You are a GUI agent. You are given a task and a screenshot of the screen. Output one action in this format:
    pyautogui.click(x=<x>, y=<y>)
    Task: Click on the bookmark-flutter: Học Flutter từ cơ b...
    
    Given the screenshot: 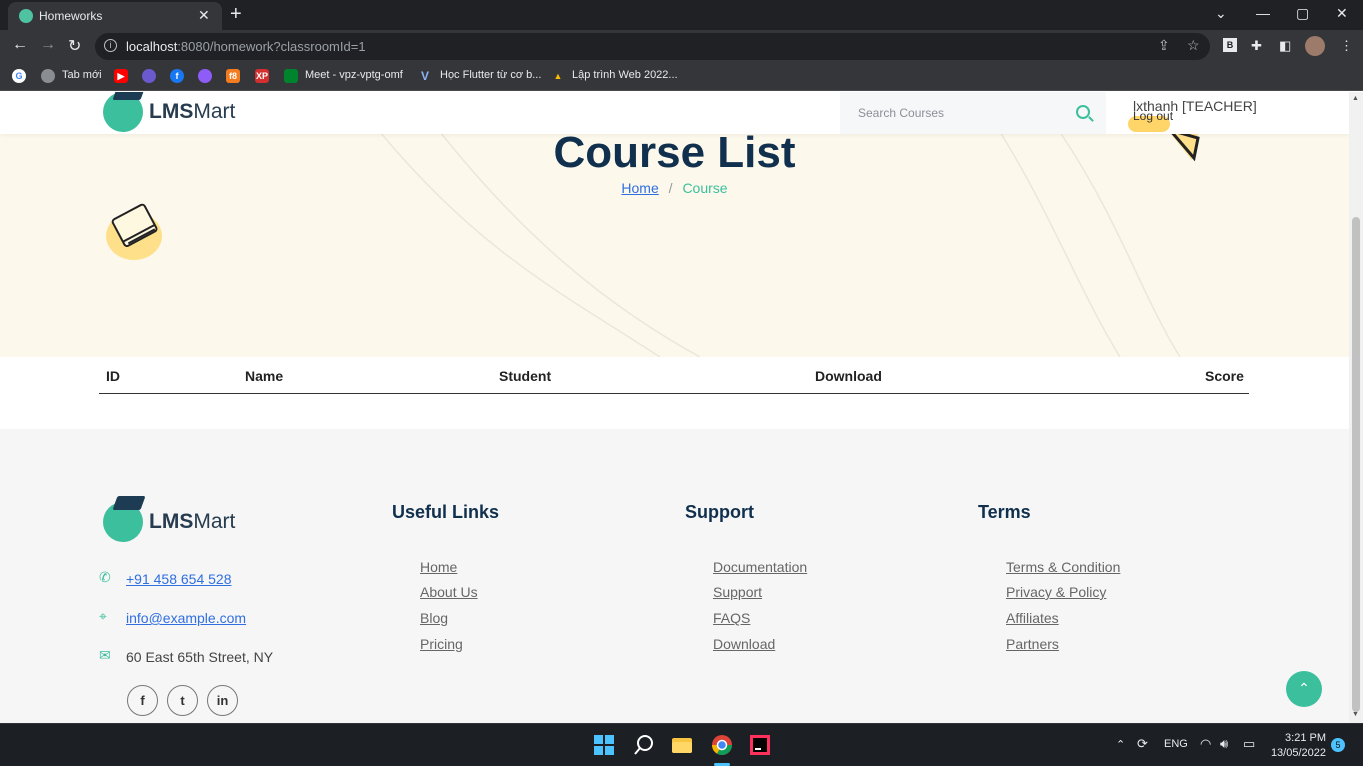 What is the action you would take?
    pyautogui.click(x=490, y=75)
    